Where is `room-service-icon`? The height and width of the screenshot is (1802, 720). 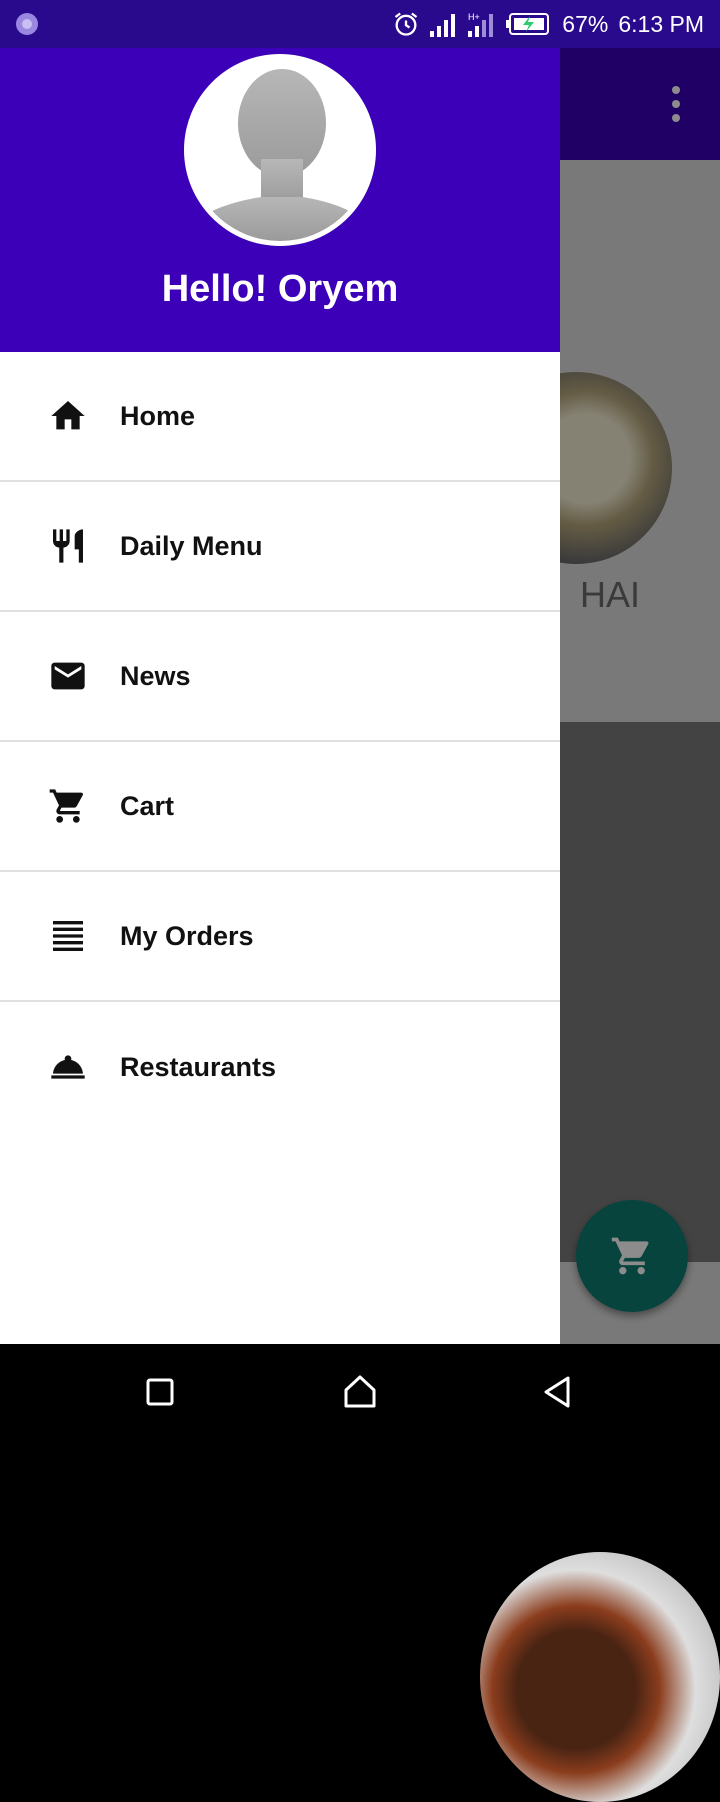
room-service-icon is located at coordinates (68, 1067).